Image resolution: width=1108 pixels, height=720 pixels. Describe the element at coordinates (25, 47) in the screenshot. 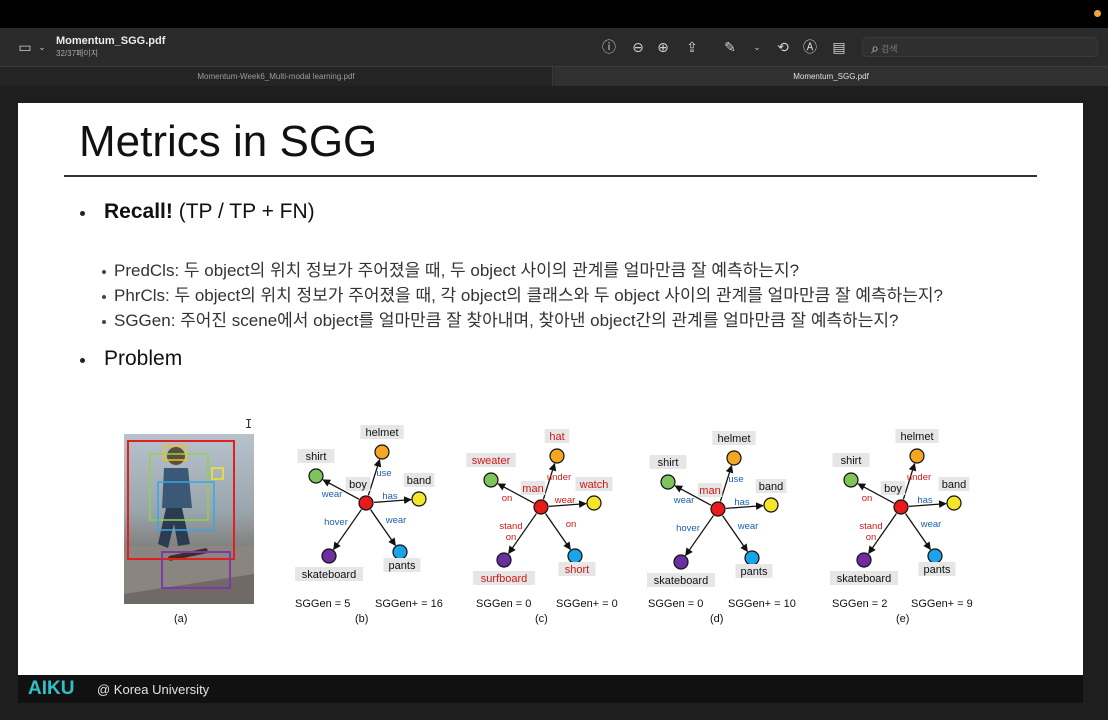

I see `sidebar-toggle-icon: ▭` at that location.